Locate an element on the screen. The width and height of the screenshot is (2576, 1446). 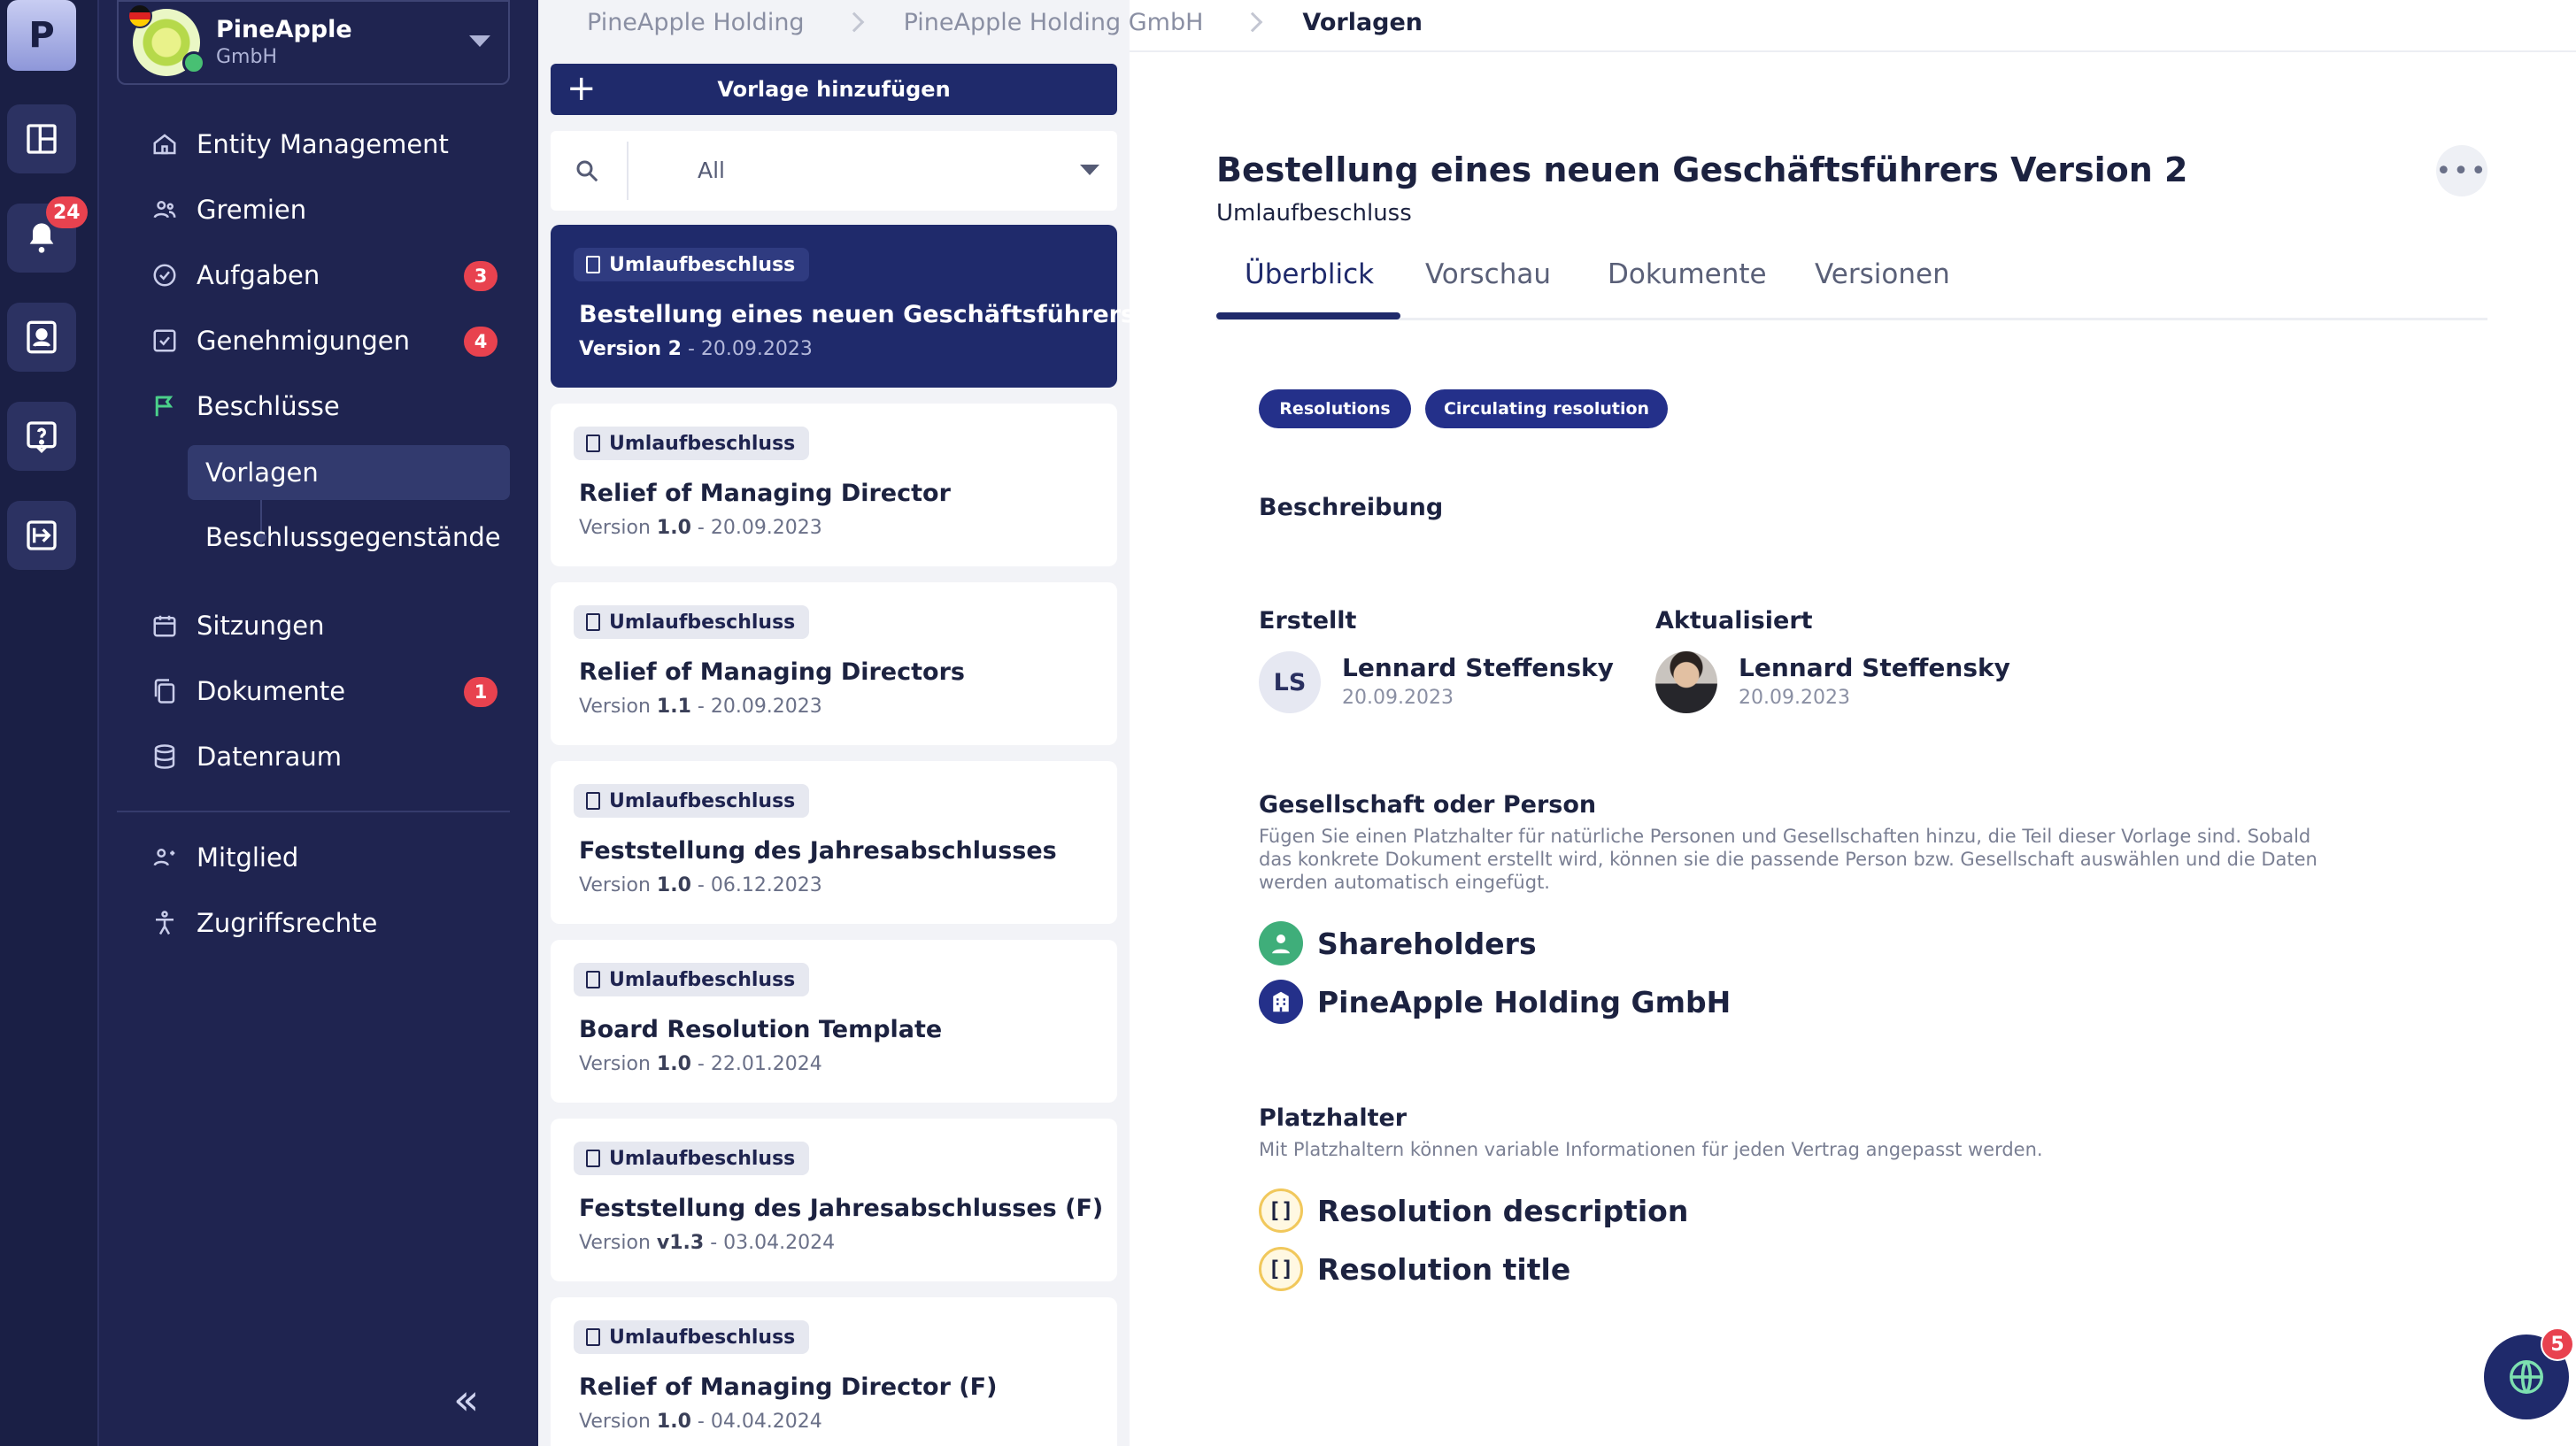
nav-item-sitzungen: Sitzungen is located at coordinates (322, 625).